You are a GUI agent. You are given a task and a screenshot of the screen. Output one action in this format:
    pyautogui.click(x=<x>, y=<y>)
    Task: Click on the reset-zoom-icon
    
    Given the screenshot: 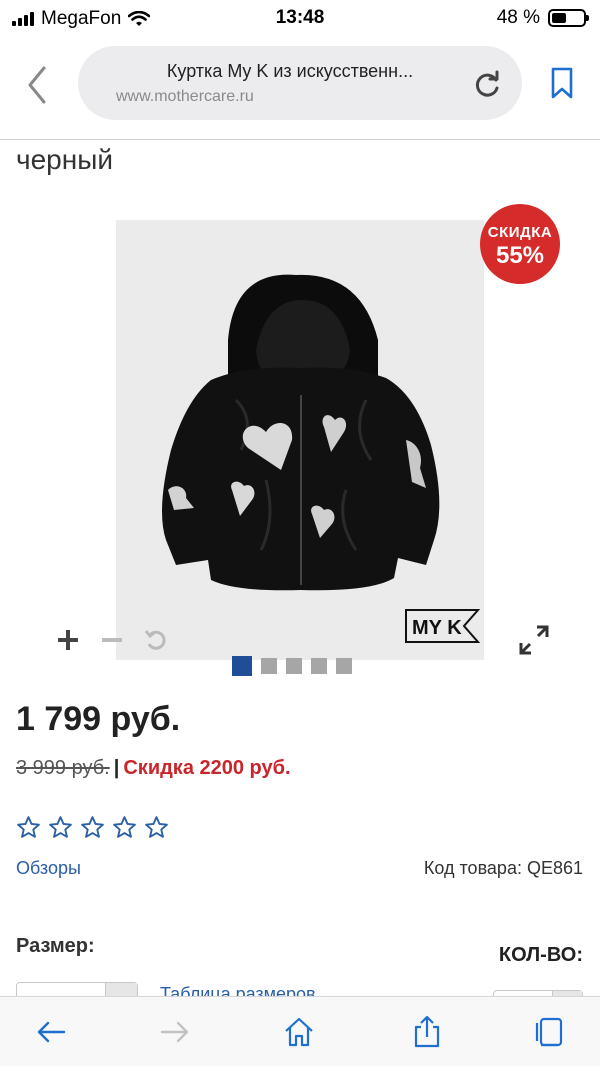 What is the action you would take?
    pyautogui.click(x=156, y=640)
    